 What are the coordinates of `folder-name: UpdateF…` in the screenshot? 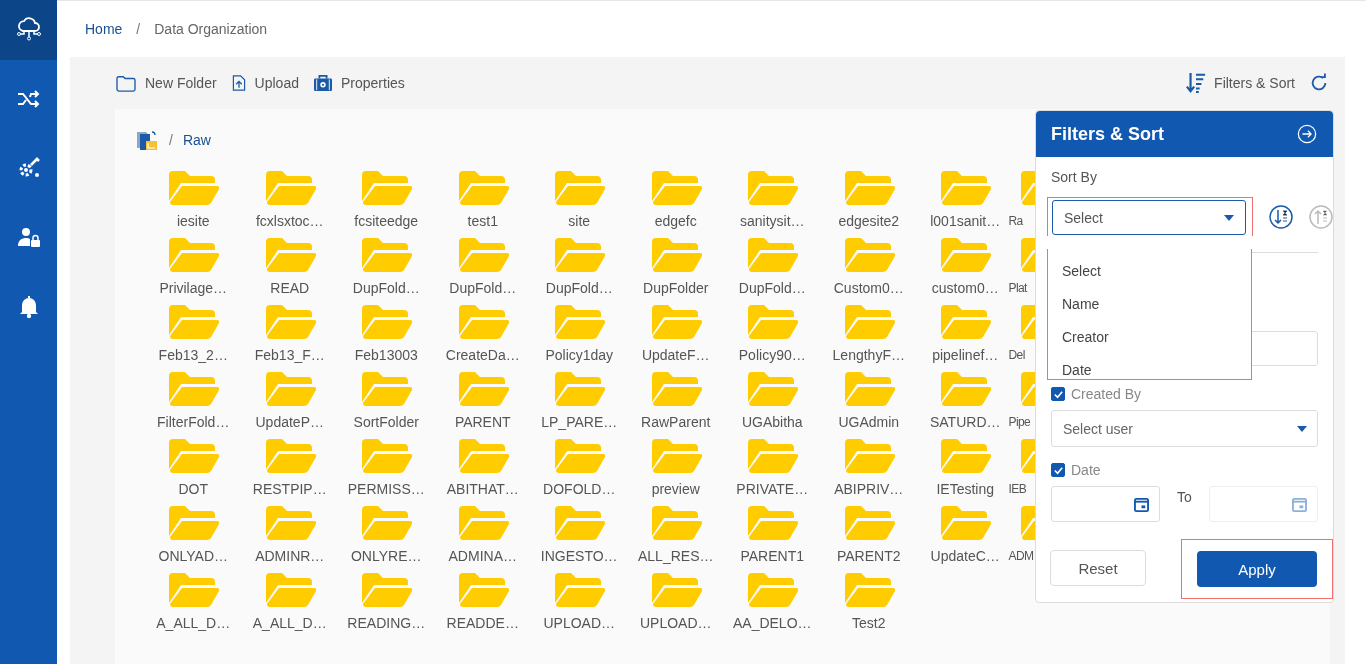 It's located at (675, 355).